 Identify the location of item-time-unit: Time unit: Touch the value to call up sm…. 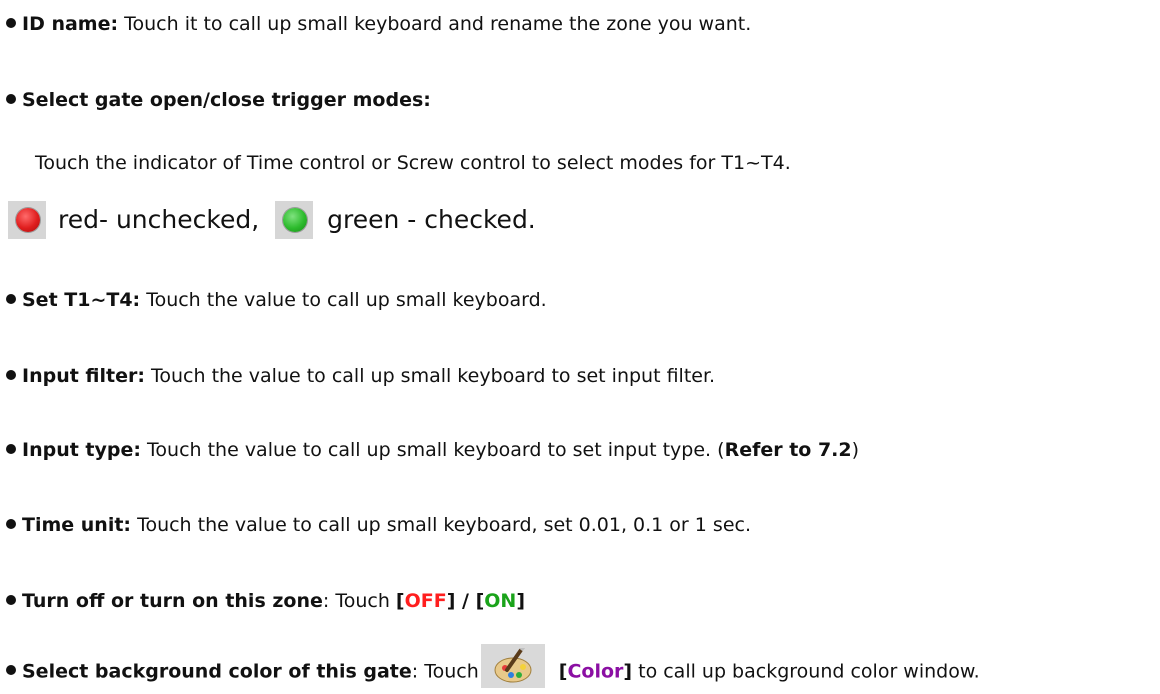
(378, 525).